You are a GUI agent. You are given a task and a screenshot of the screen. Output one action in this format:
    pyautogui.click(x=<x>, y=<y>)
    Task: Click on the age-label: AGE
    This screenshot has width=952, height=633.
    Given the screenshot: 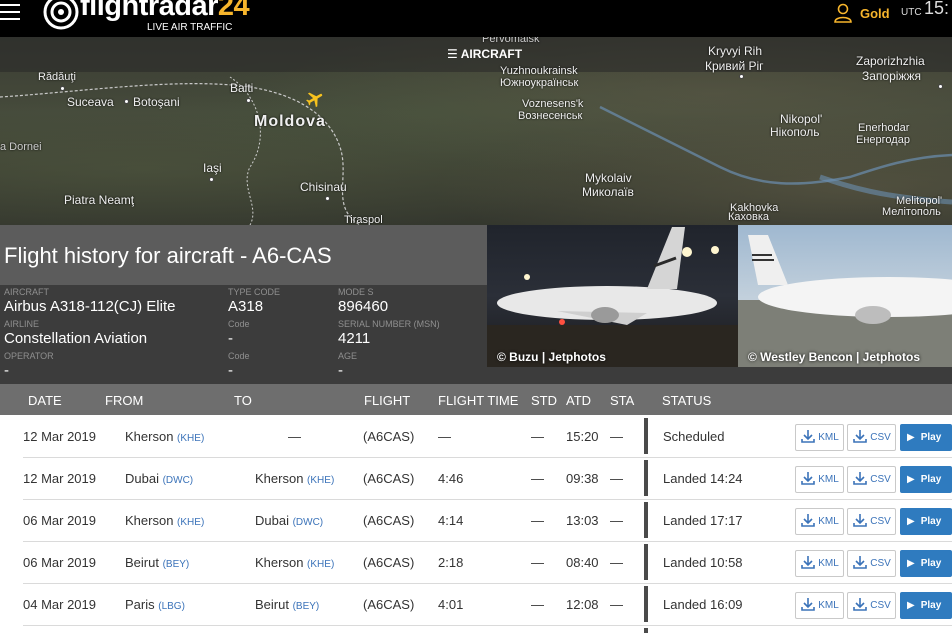 What is the action you would take?
    pyautogui.click(x=348, y=356)
    